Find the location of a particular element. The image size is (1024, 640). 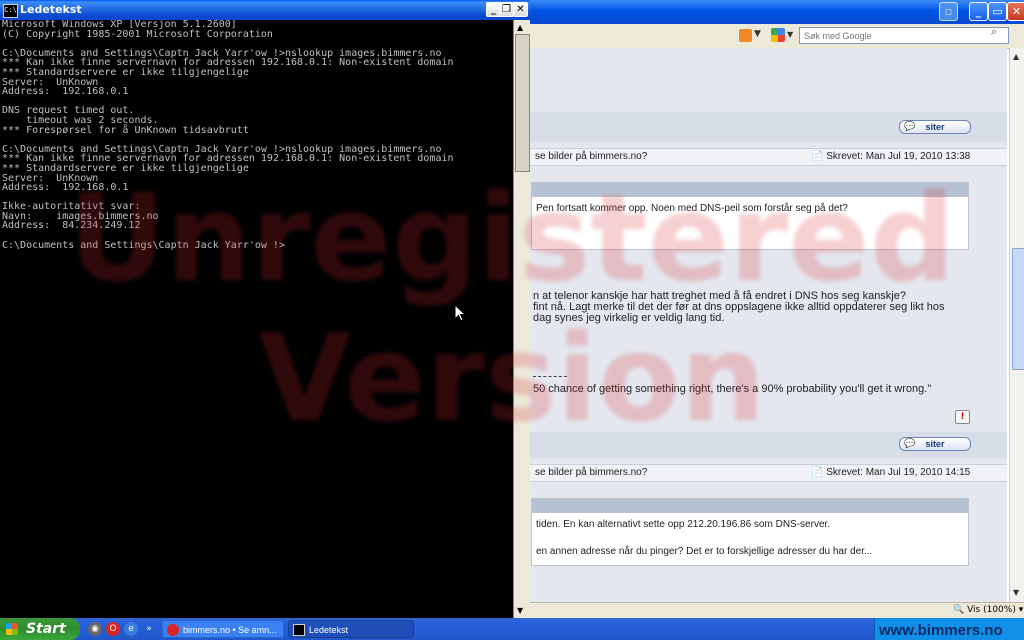

post-date: 📄 Skrevet: Man Jul 19, 2010 14:15 is located at coordinates (891, 472).